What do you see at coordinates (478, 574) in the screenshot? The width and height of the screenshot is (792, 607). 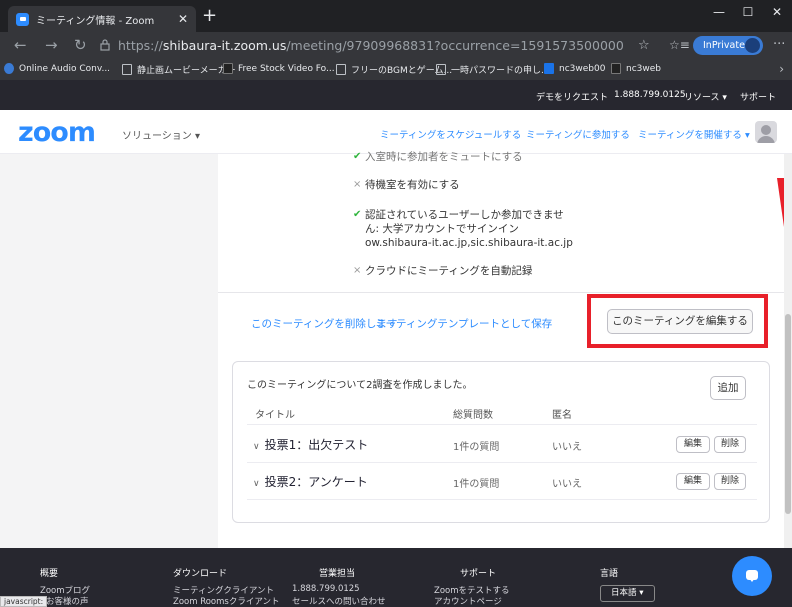 I see `footer-heading: サポート` at bounding box center [478, 574].